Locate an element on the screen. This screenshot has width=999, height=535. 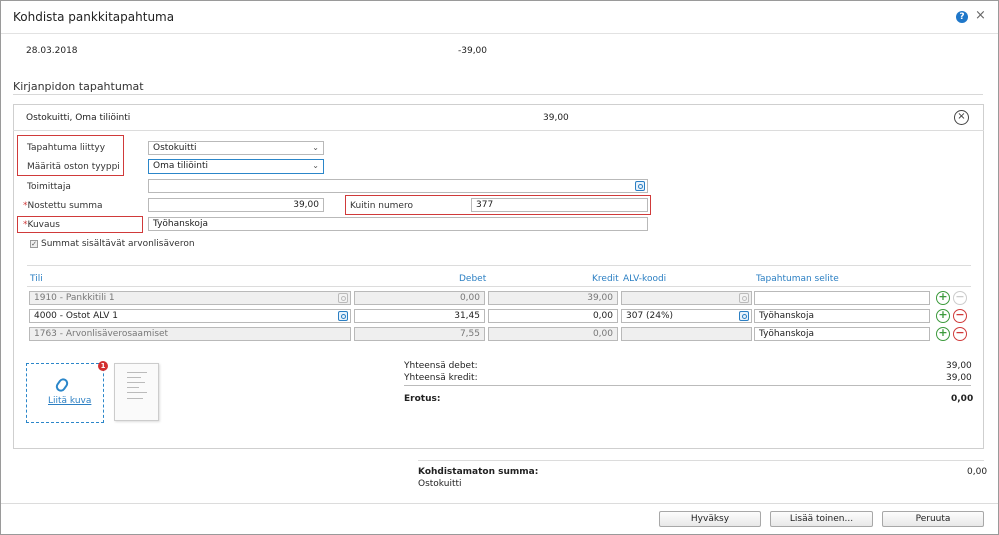
unallocated-value: 0,00 is located at coordinates (977, 472).